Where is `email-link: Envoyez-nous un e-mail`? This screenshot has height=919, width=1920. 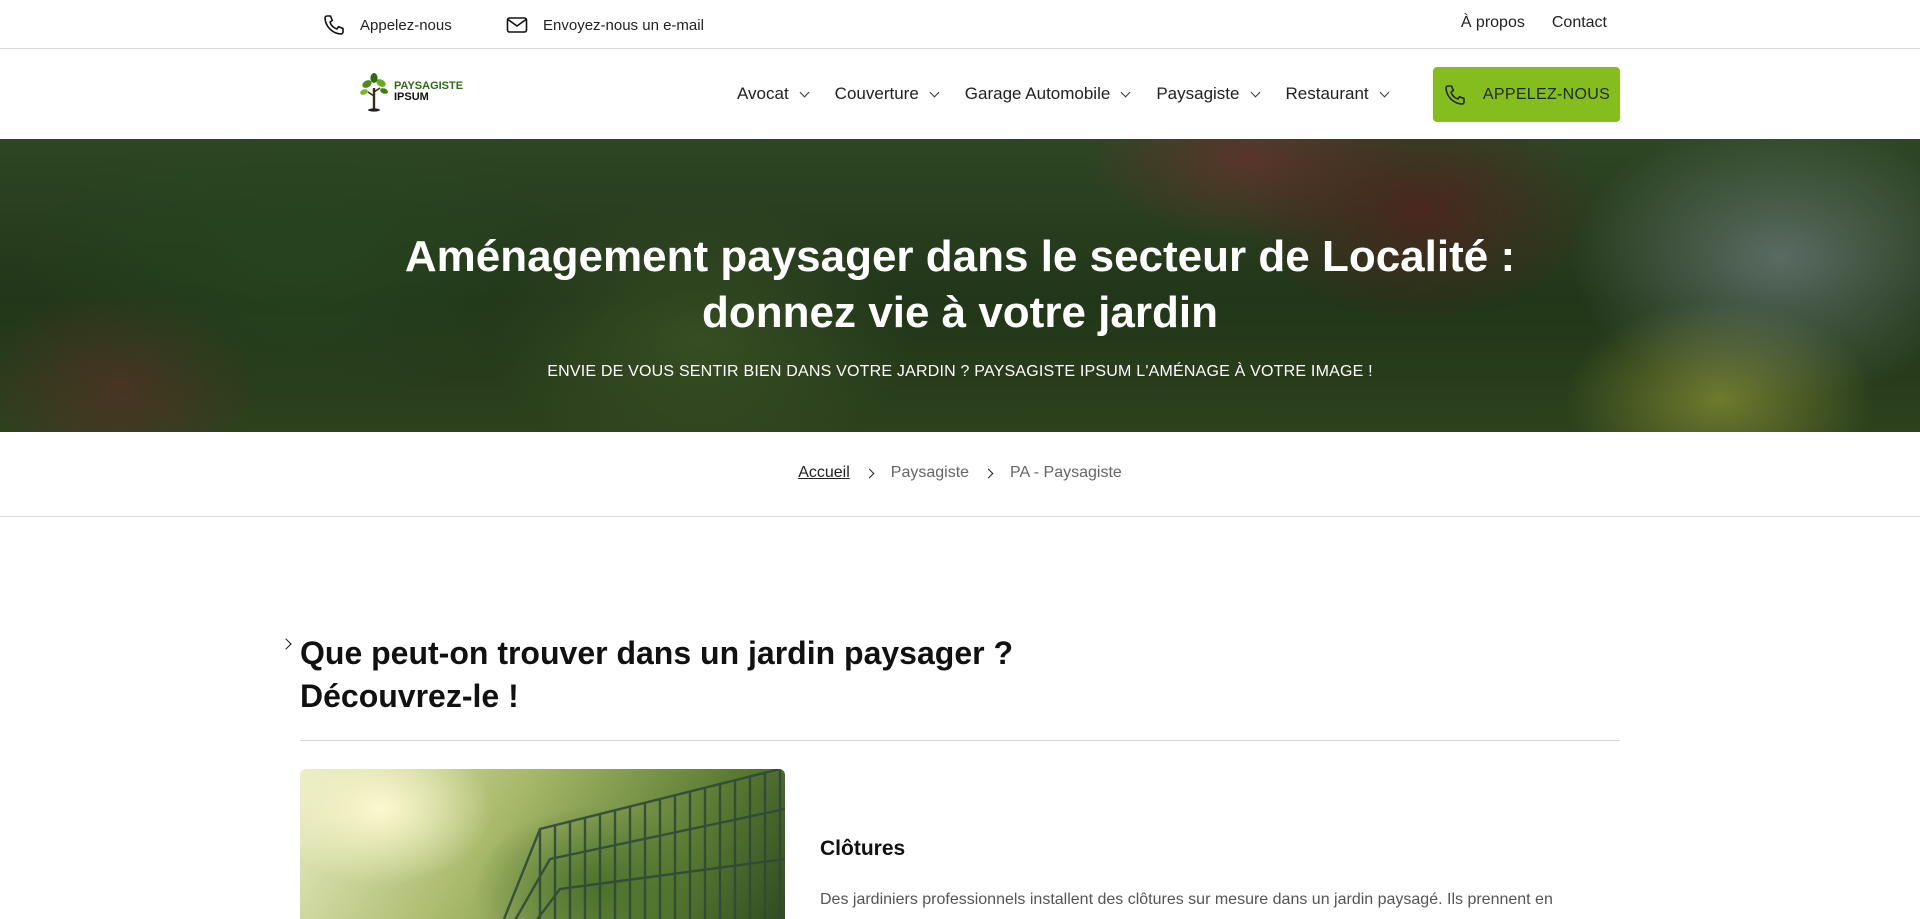
email-link: Envoyez-nous un e-mail is located at coordinates (604, 25).